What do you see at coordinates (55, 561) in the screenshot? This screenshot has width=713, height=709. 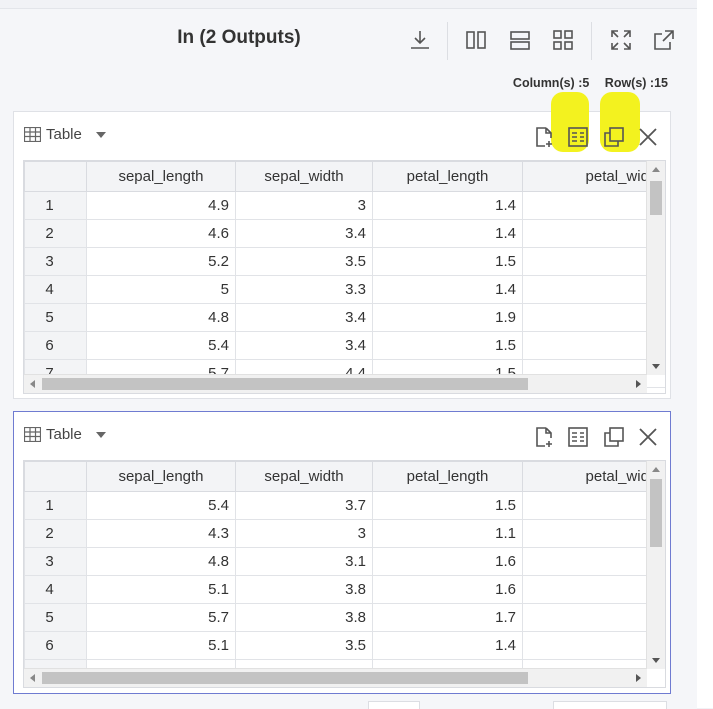 I see `row-index: 3` at bounding box center [55, 561].